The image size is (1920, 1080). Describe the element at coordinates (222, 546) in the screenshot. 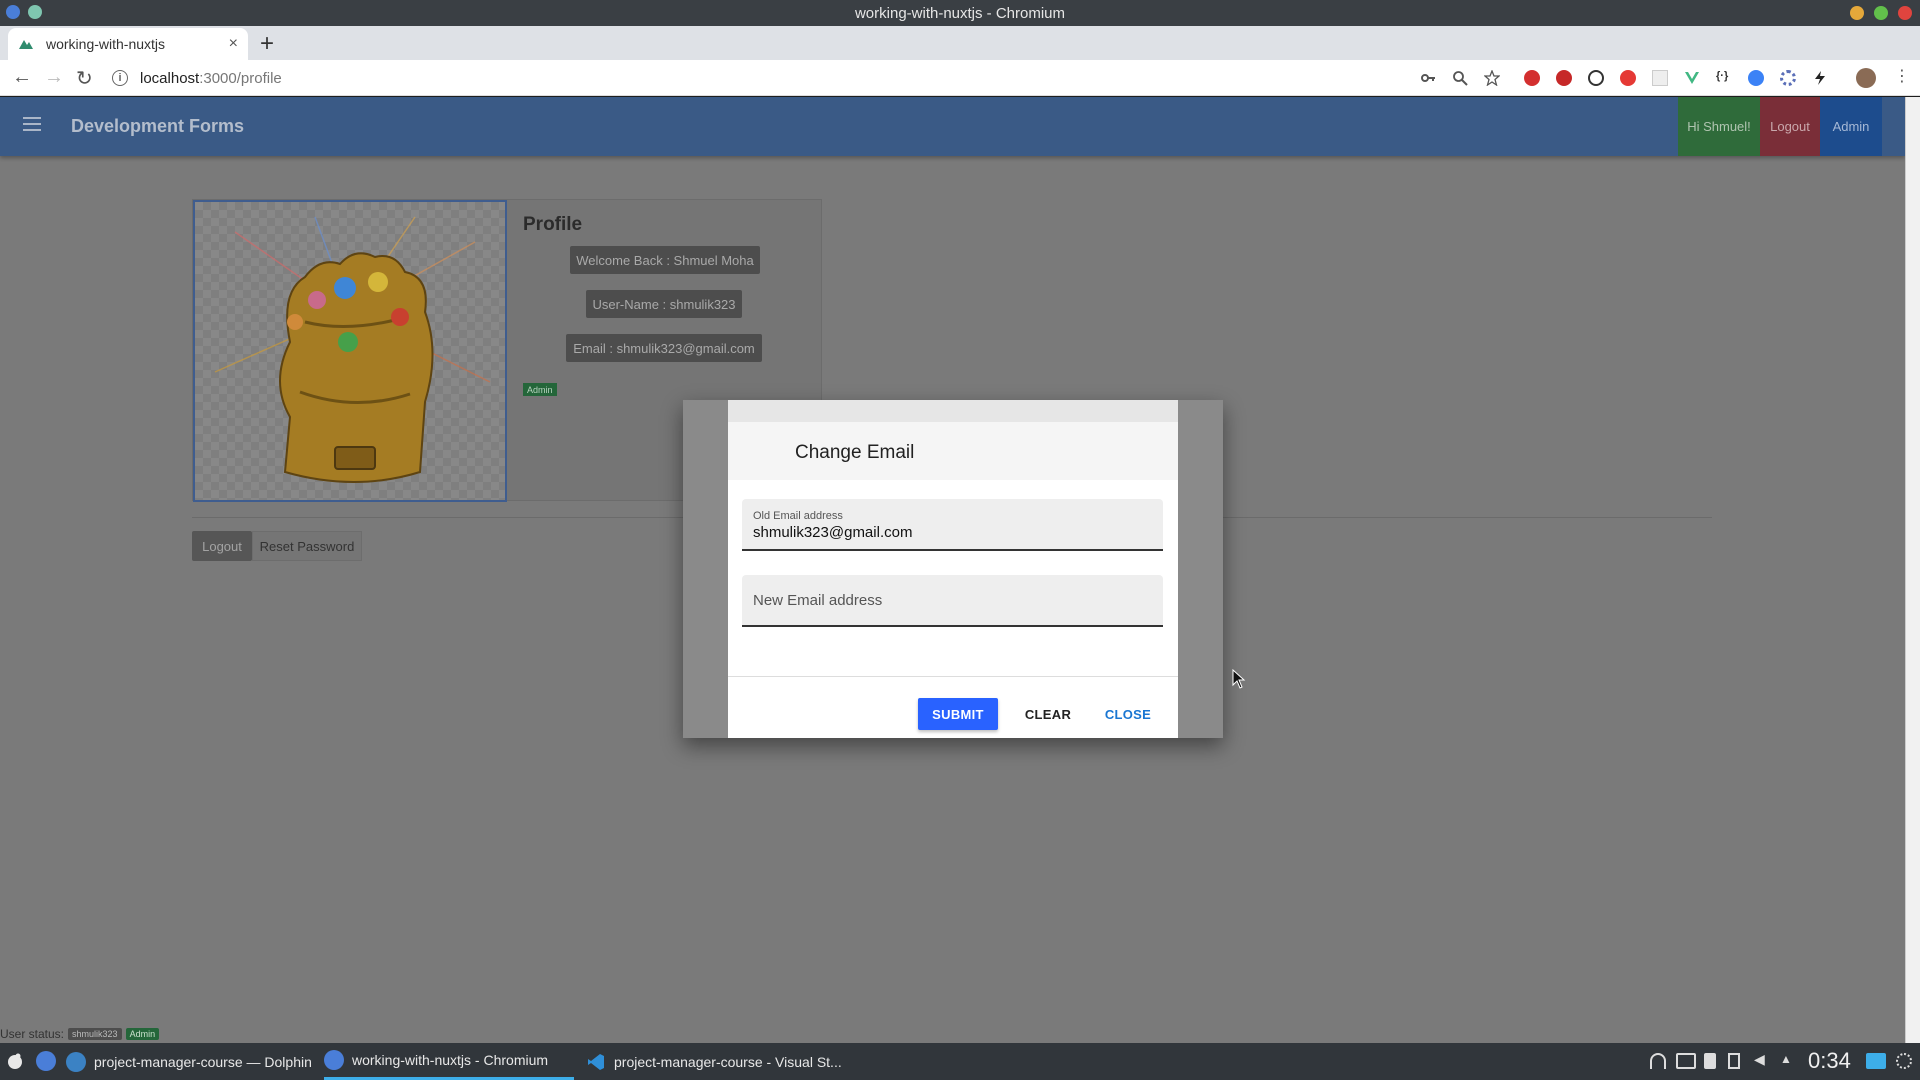

I see `profile-logout-button: Logout` at that location.